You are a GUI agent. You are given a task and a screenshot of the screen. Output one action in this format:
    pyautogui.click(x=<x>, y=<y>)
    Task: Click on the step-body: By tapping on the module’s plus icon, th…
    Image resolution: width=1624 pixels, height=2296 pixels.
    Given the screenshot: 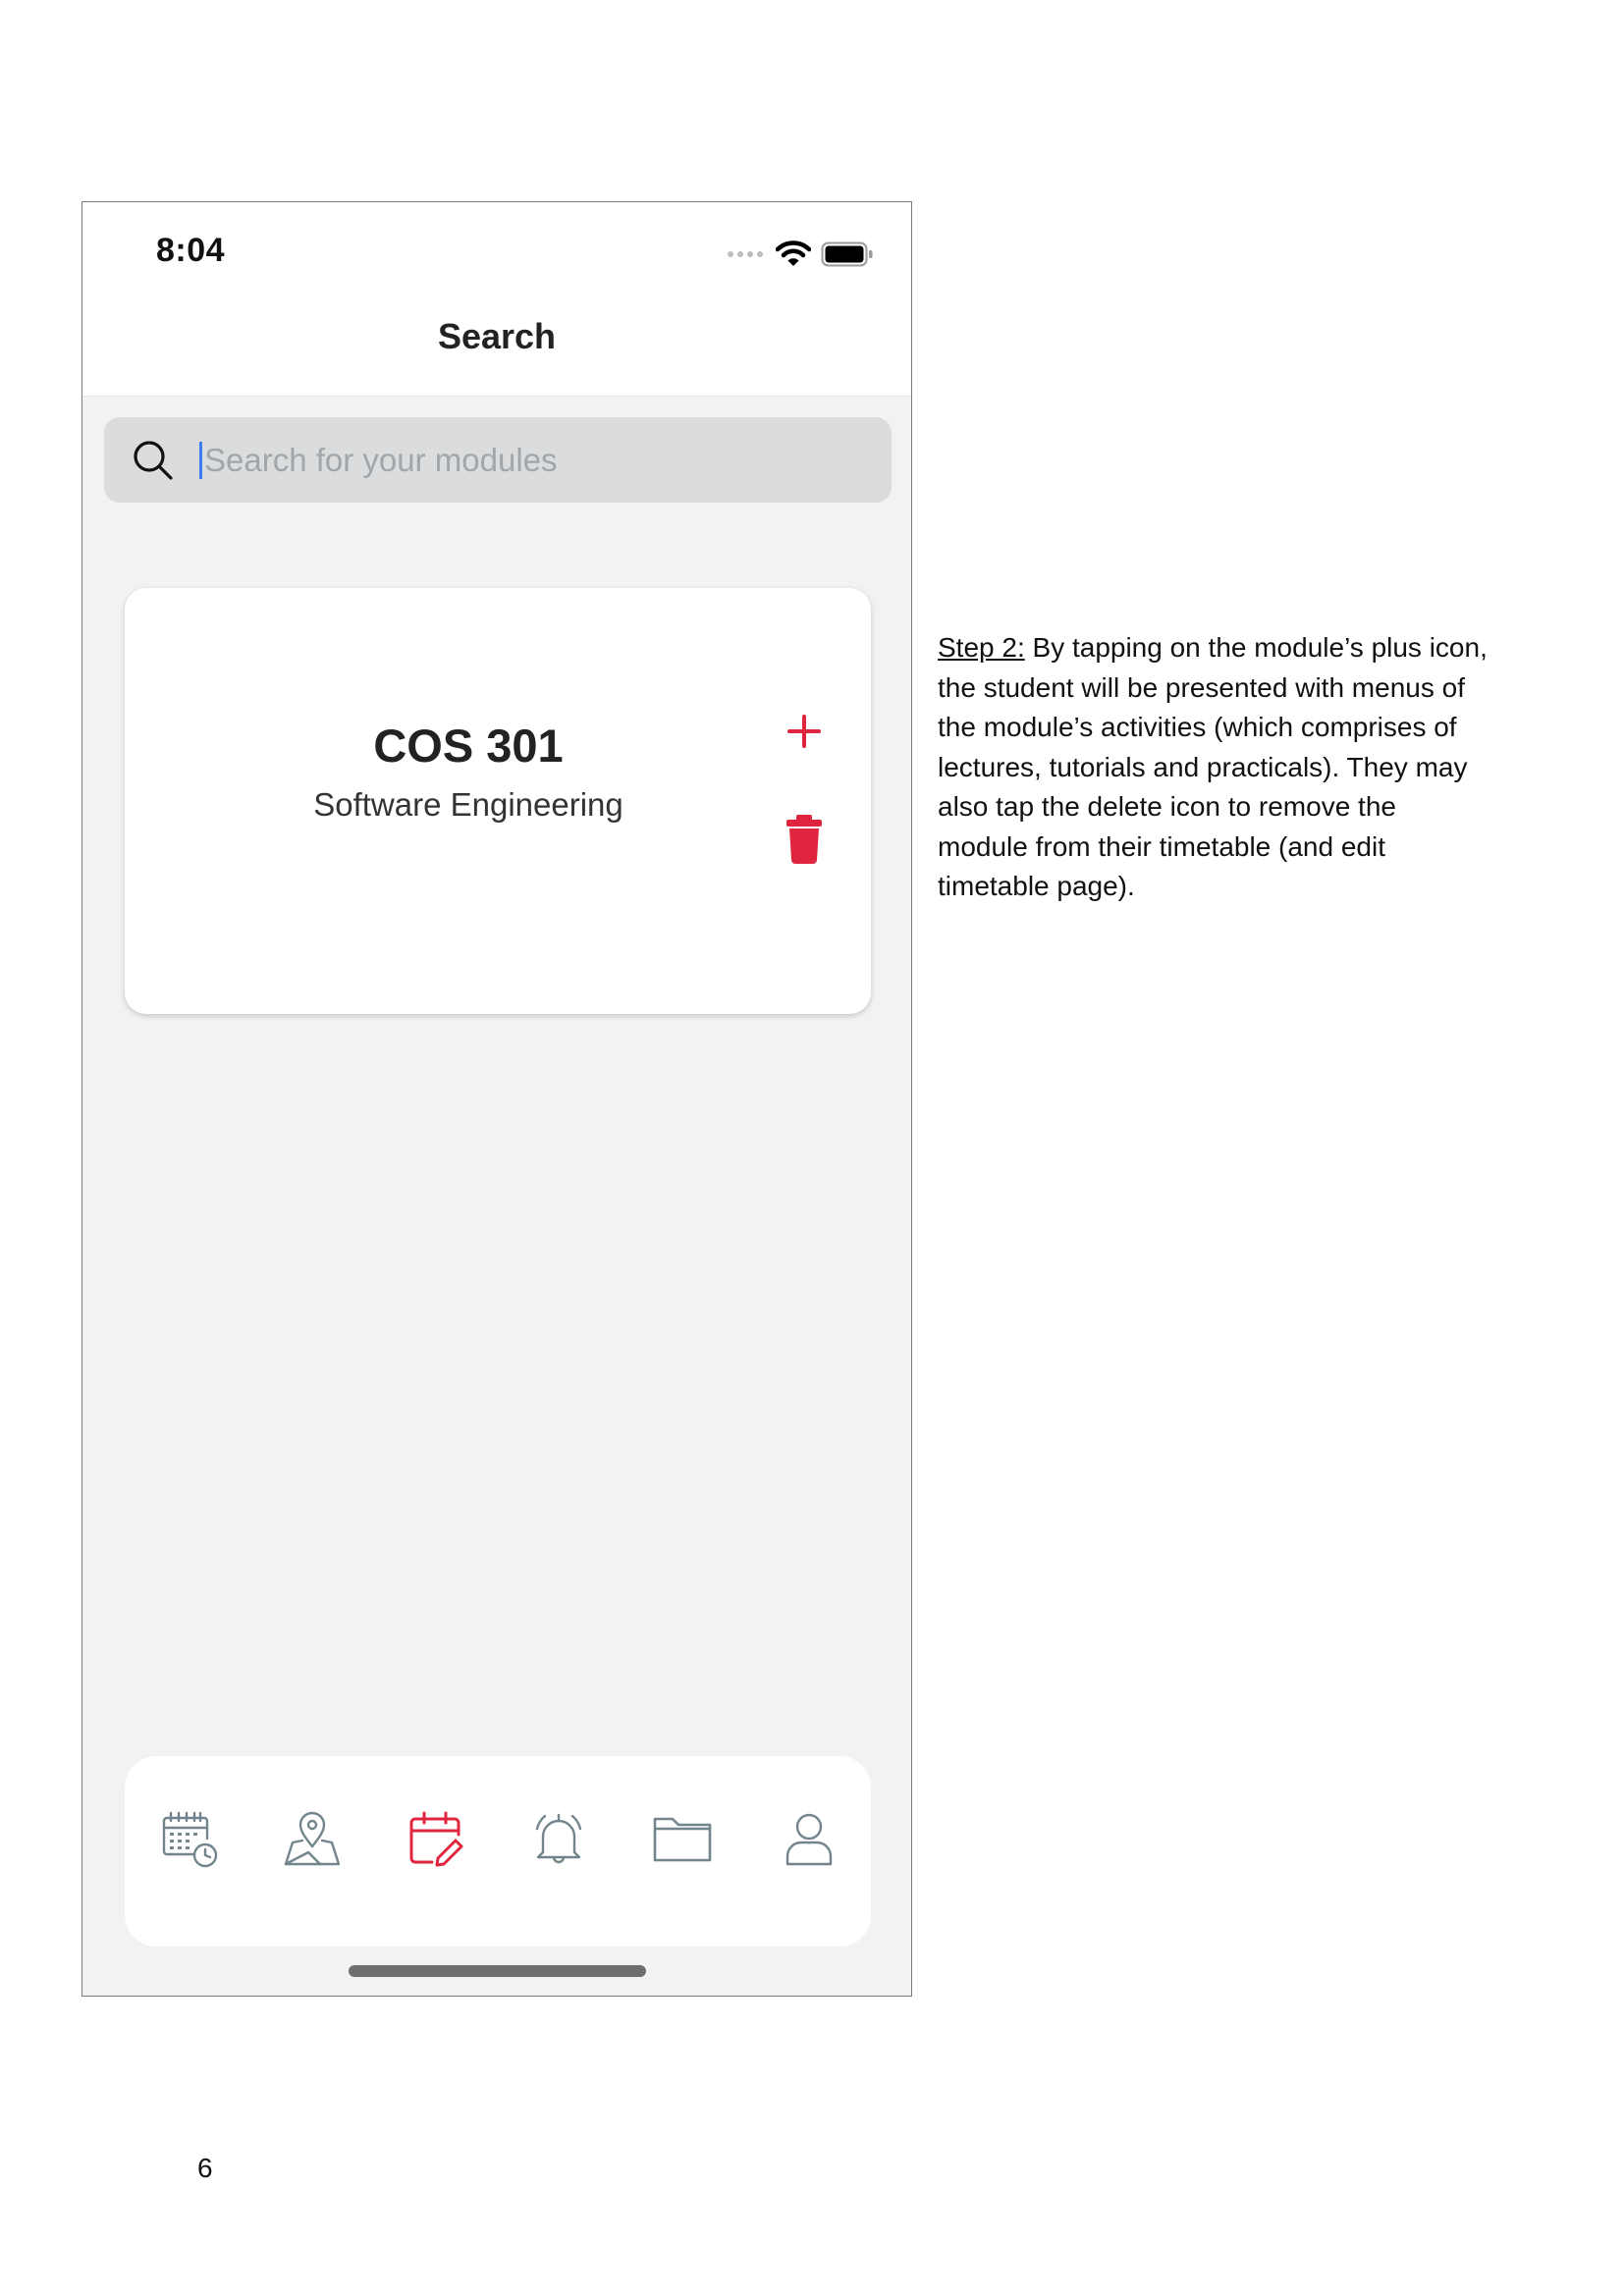 What is the action you would take?
    pyautogui.click(x=1213, y=766)
    